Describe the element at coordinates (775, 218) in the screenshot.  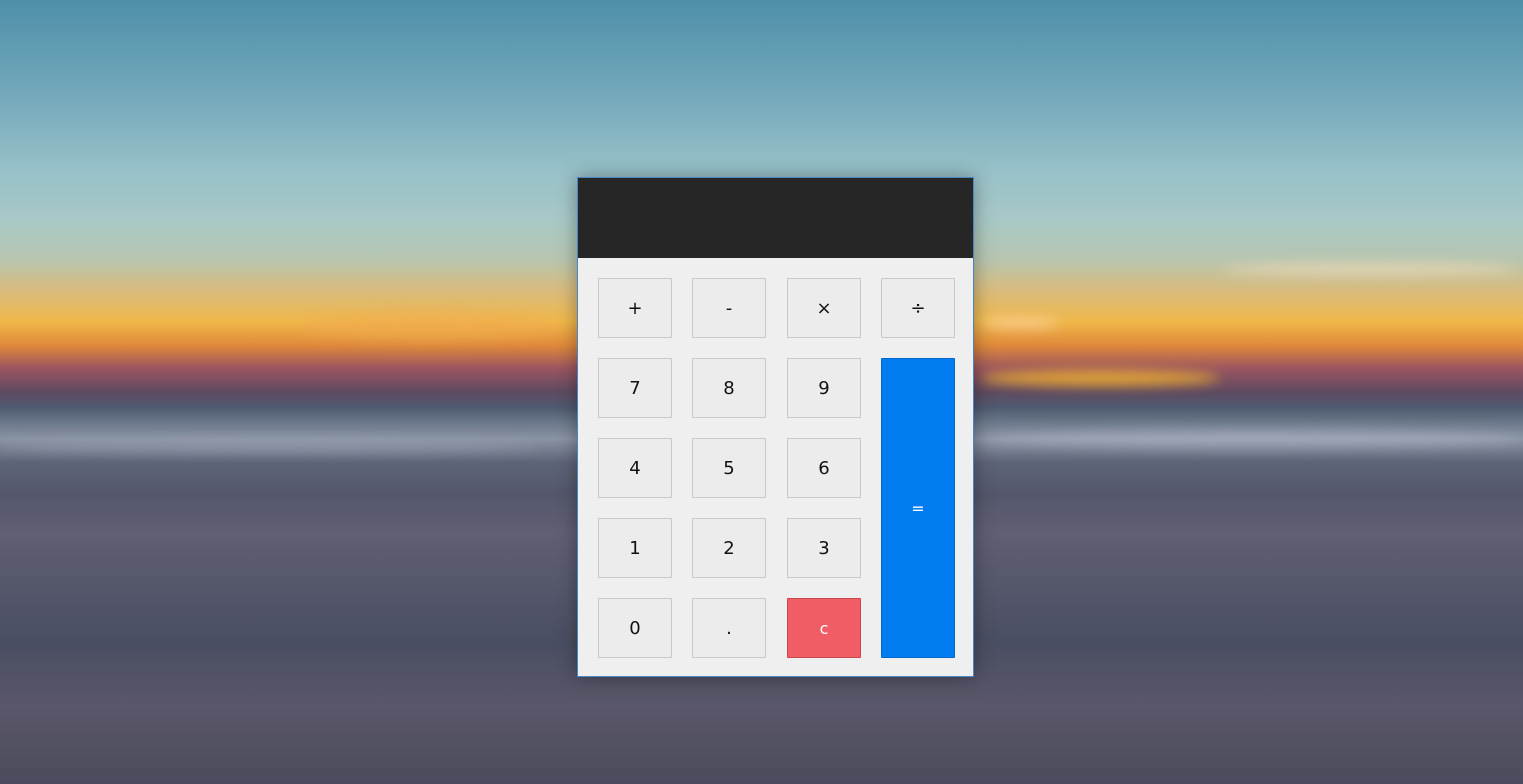
I see `calculator-display` at that location.